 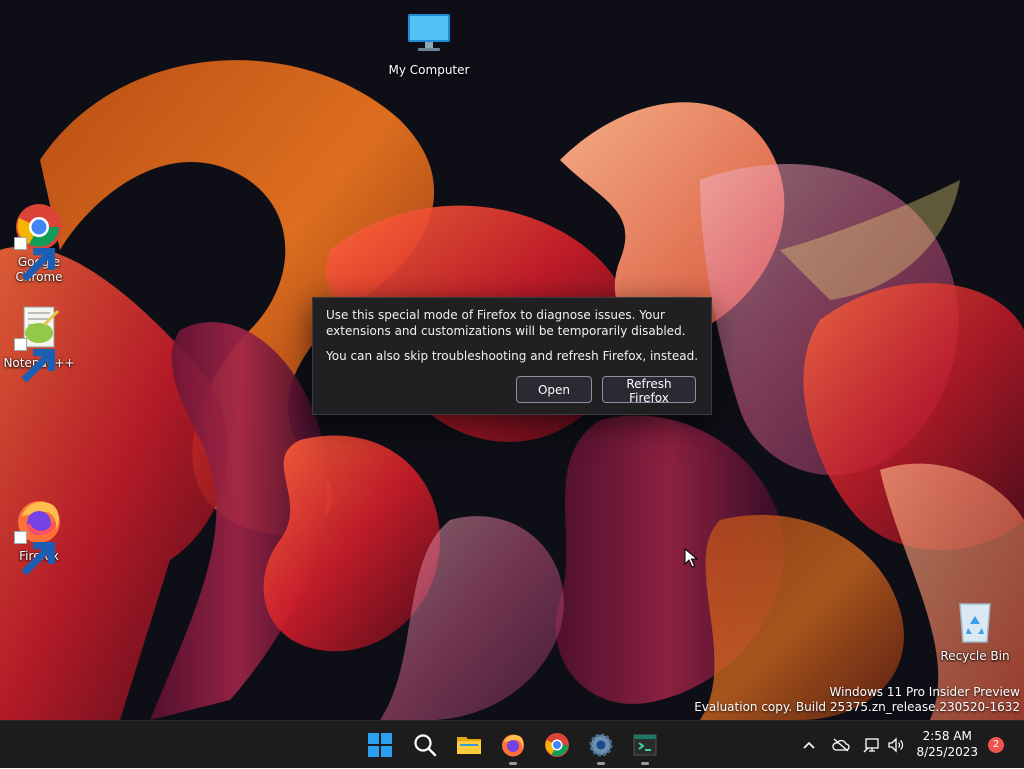 I want to click on desktop-icon-notepad-plus-plus: Notepad++, so click(x=40, y=343).